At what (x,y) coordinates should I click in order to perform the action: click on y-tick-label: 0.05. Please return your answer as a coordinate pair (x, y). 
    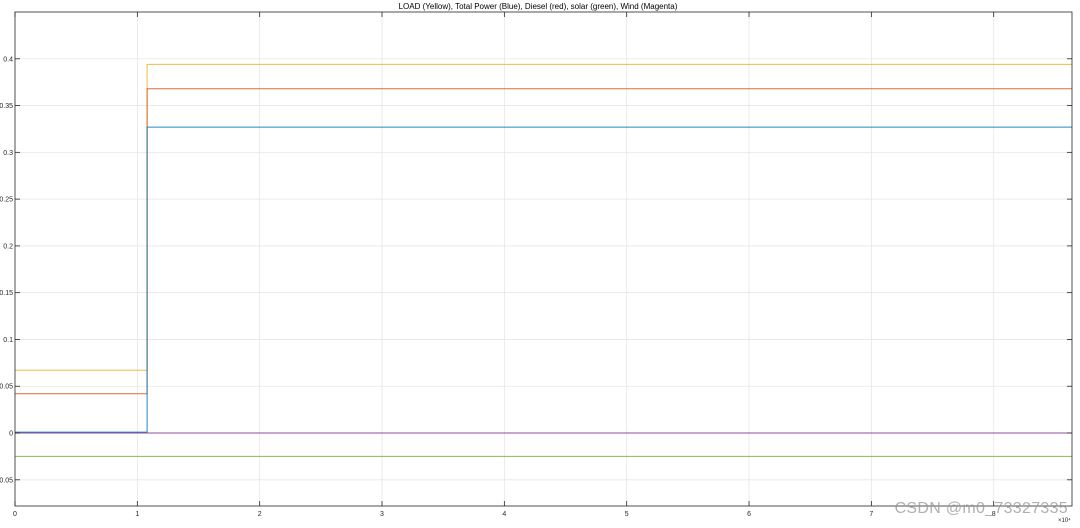
    Looking at the image, I should click on (6, 387).